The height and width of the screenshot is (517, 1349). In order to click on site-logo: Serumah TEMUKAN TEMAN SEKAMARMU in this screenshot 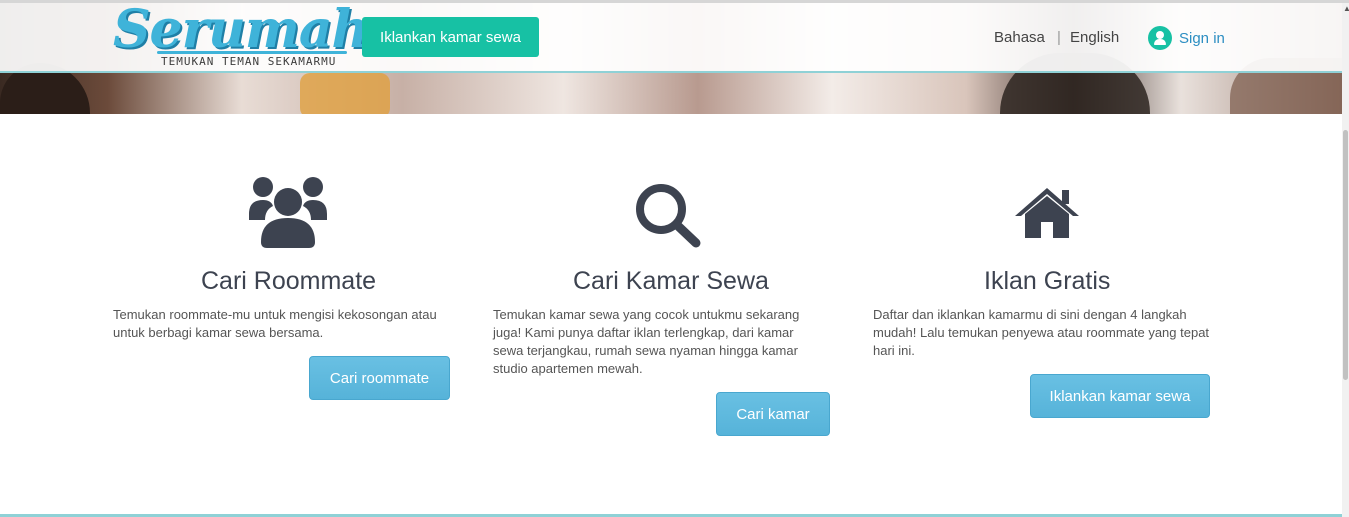, I will do `click(241, 35)`.